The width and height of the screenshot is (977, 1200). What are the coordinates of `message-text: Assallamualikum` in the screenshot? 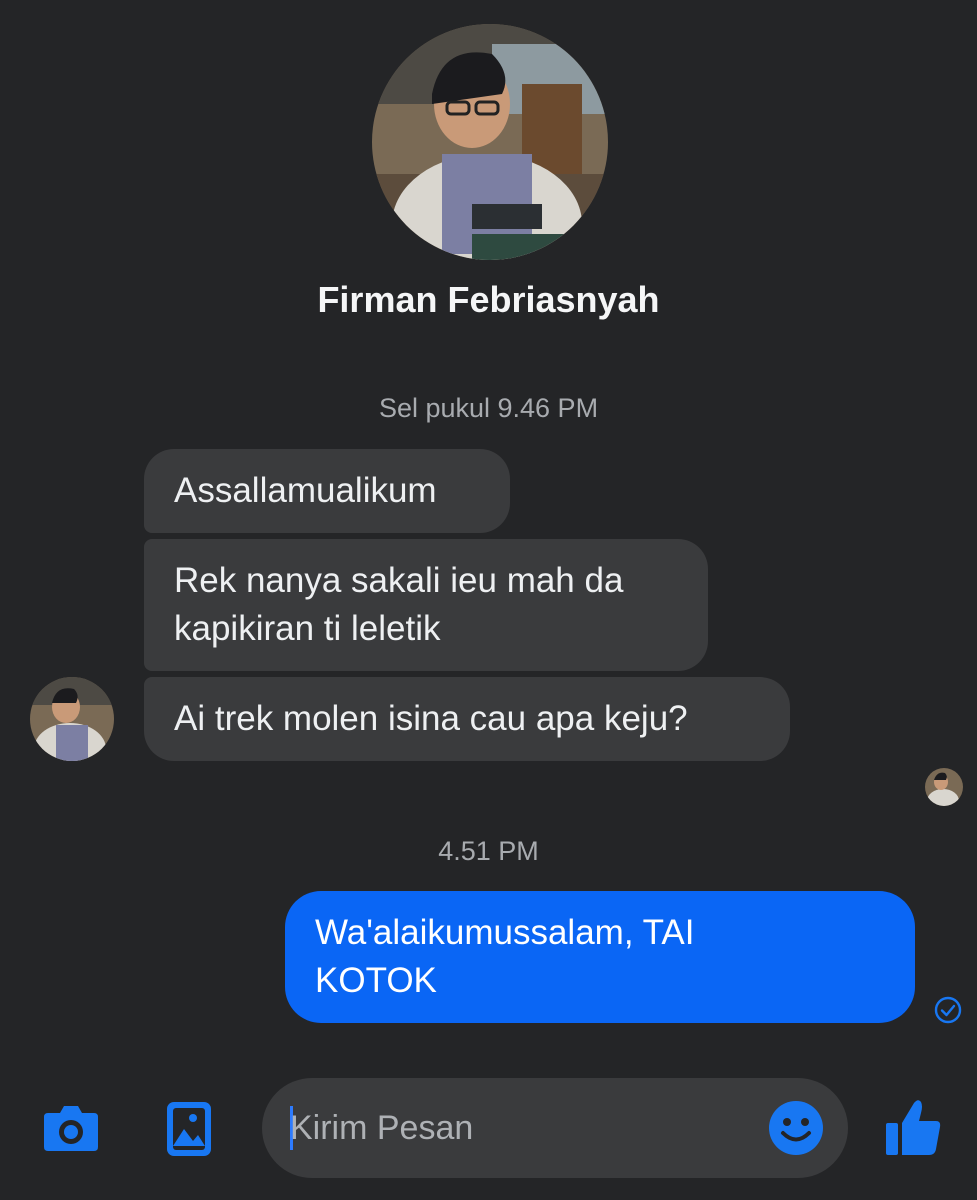 It's located at (305, 490).